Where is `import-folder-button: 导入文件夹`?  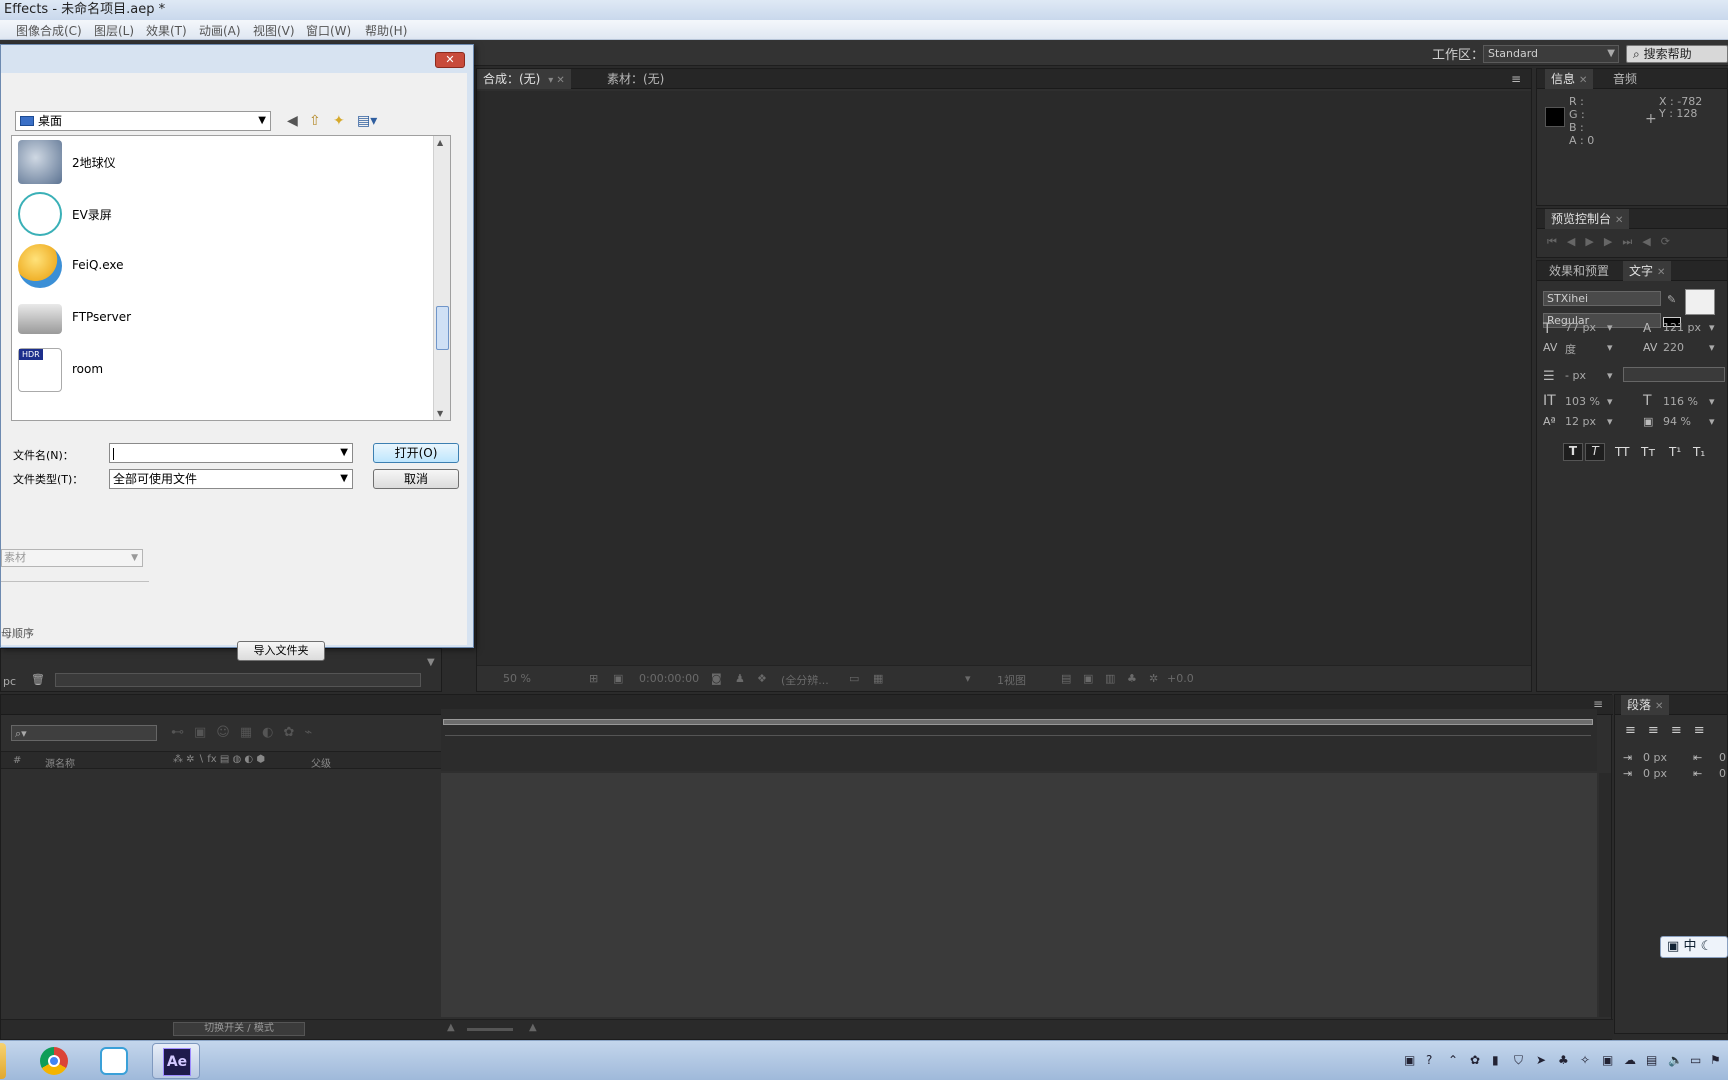
import-folder-button: 导入文件夹 is located at coordinates (281, 651).